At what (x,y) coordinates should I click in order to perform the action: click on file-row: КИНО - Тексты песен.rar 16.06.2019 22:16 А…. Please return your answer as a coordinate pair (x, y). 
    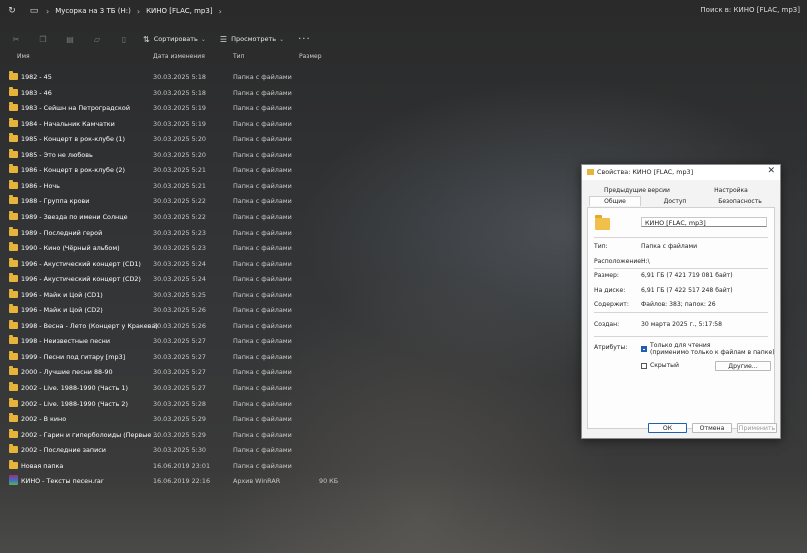
    Looking at the image, I should click on (170, 481).